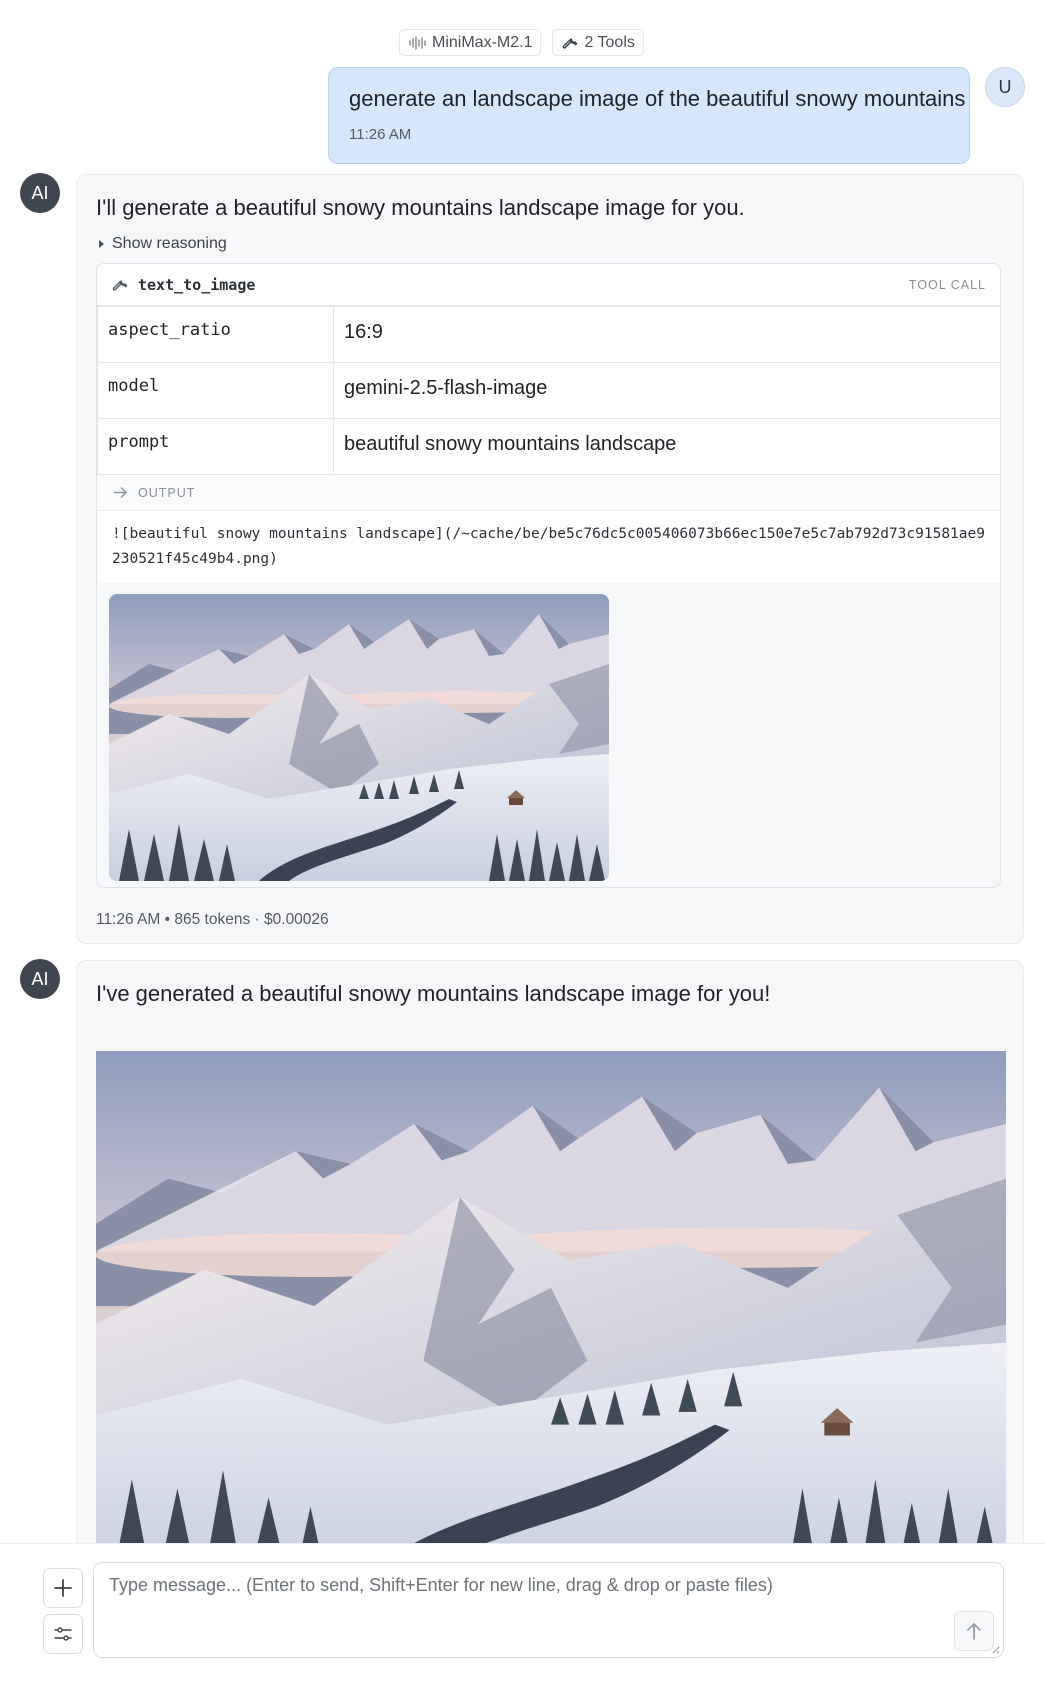 The image size is (1045, 1688). Describe the element at coordinates (197, 284) in the screenshot. I see `tool-name: text_to_image` at that location.